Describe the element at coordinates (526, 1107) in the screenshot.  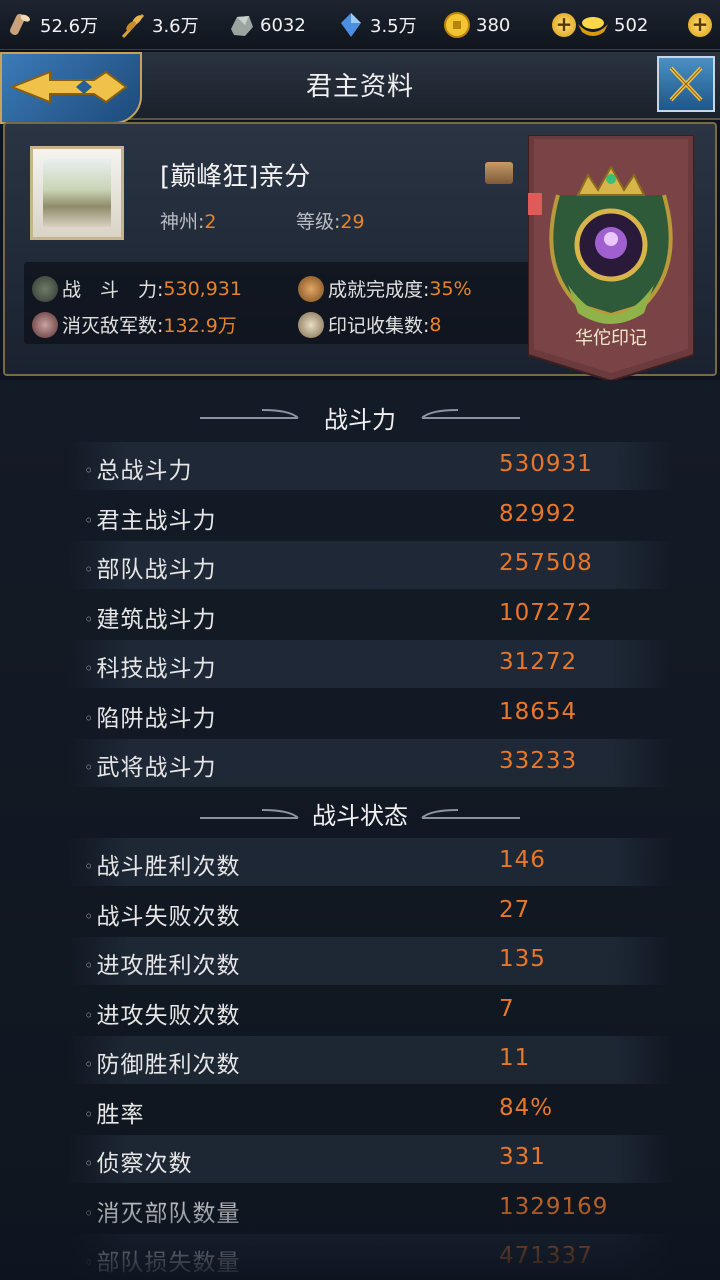
I see `stat-value: 84%` at that location.